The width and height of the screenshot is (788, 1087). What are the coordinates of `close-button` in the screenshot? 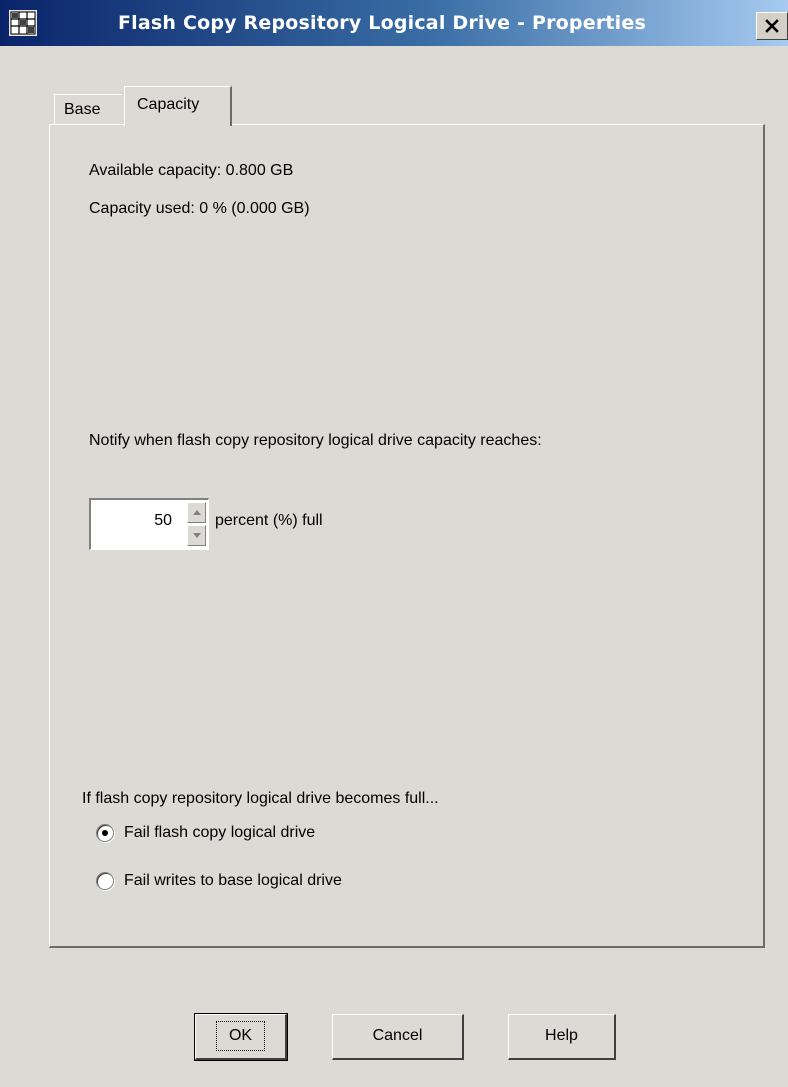 It's located at (772, 26).